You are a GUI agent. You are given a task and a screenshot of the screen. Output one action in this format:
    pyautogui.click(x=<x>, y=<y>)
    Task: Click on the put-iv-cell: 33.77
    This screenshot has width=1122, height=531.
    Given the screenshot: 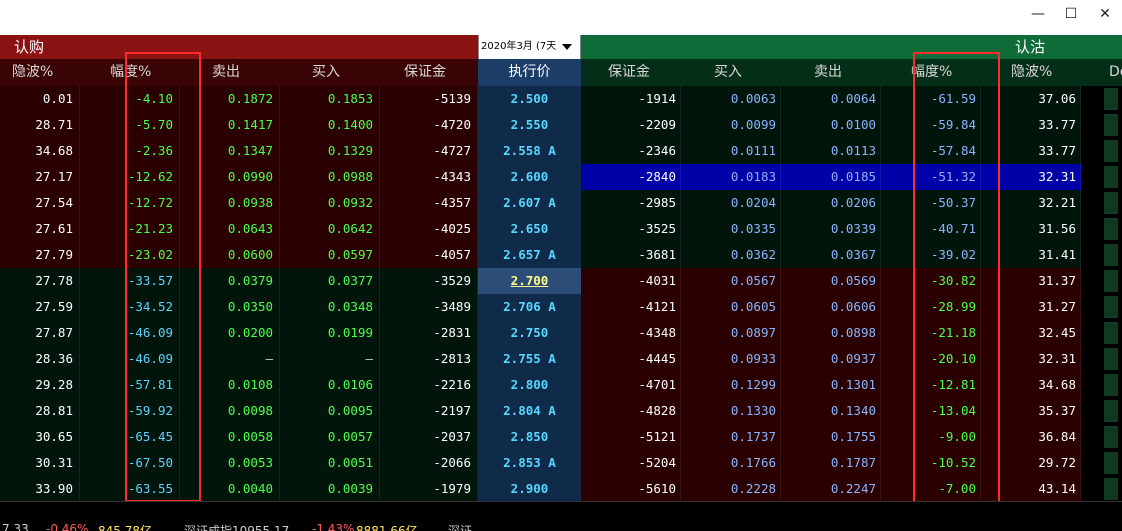 What is the action you would take?
    pyautogui.click(x=1031, y=125)
    